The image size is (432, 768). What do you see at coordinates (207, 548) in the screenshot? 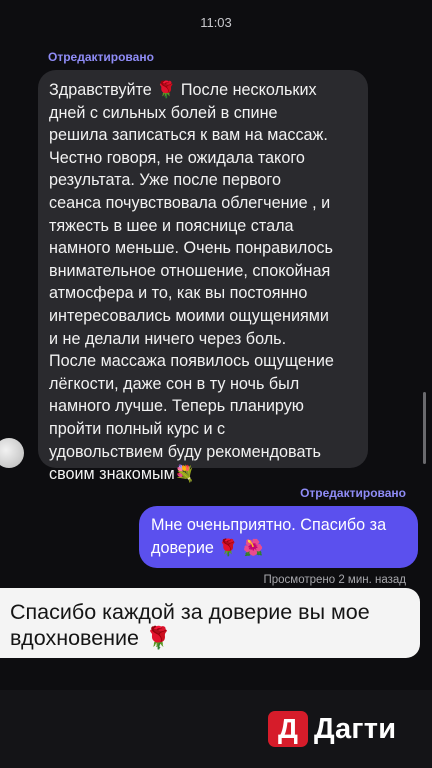
I see `outgoing-line: доверие 🌹 🌺` at bounding box center [207, 548].